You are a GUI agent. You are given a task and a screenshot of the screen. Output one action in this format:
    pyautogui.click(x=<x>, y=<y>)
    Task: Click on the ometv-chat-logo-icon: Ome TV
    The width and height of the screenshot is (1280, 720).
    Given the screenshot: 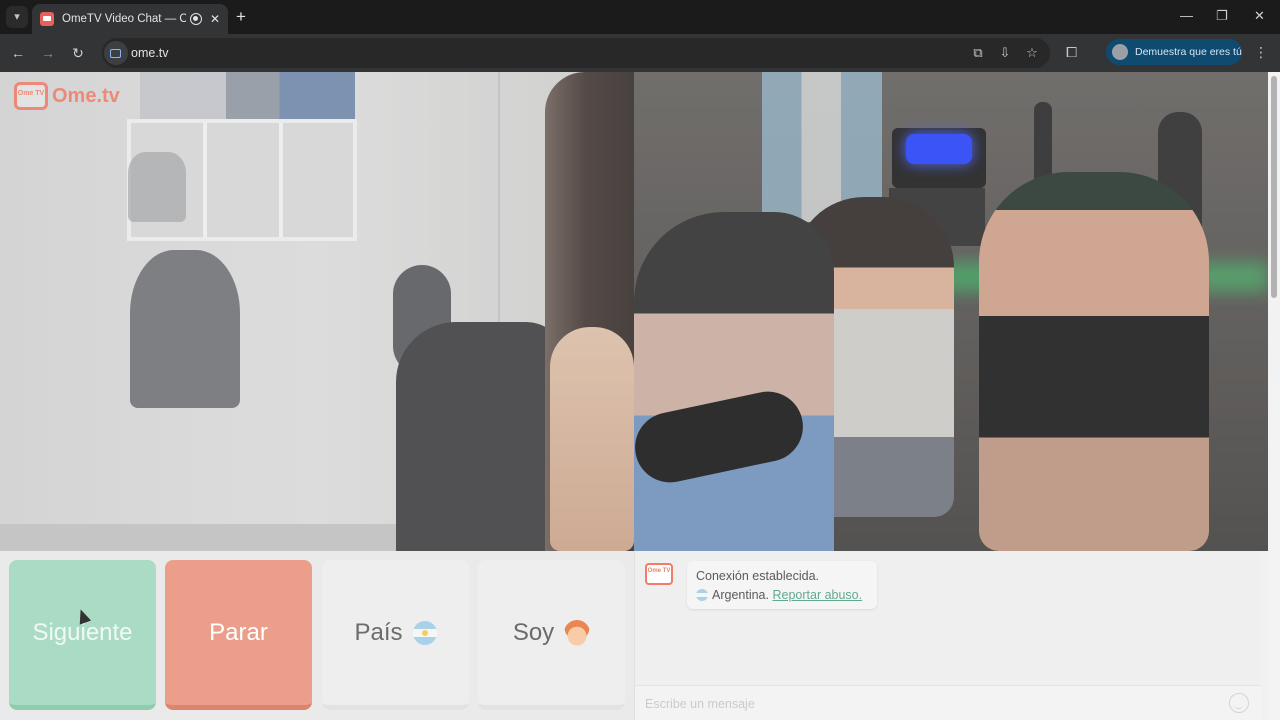 What is the action you would take?
    pyautogui.click(x=659, y=574)
    